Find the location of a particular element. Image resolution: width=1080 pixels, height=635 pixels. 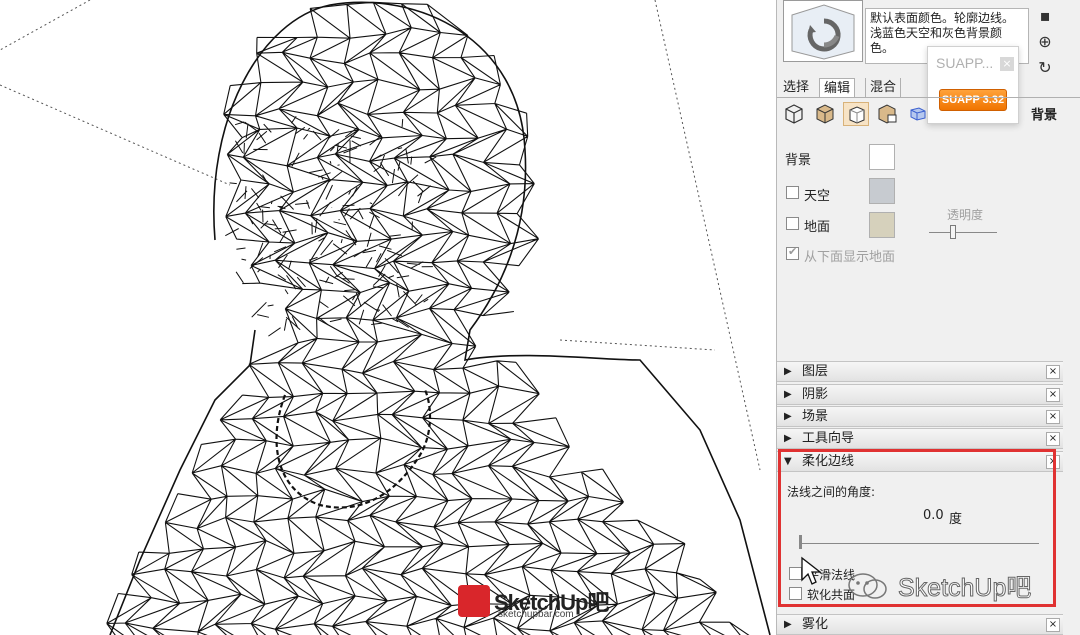

wechat-text: SketchUp吧 is located at coordinates (964, 588).